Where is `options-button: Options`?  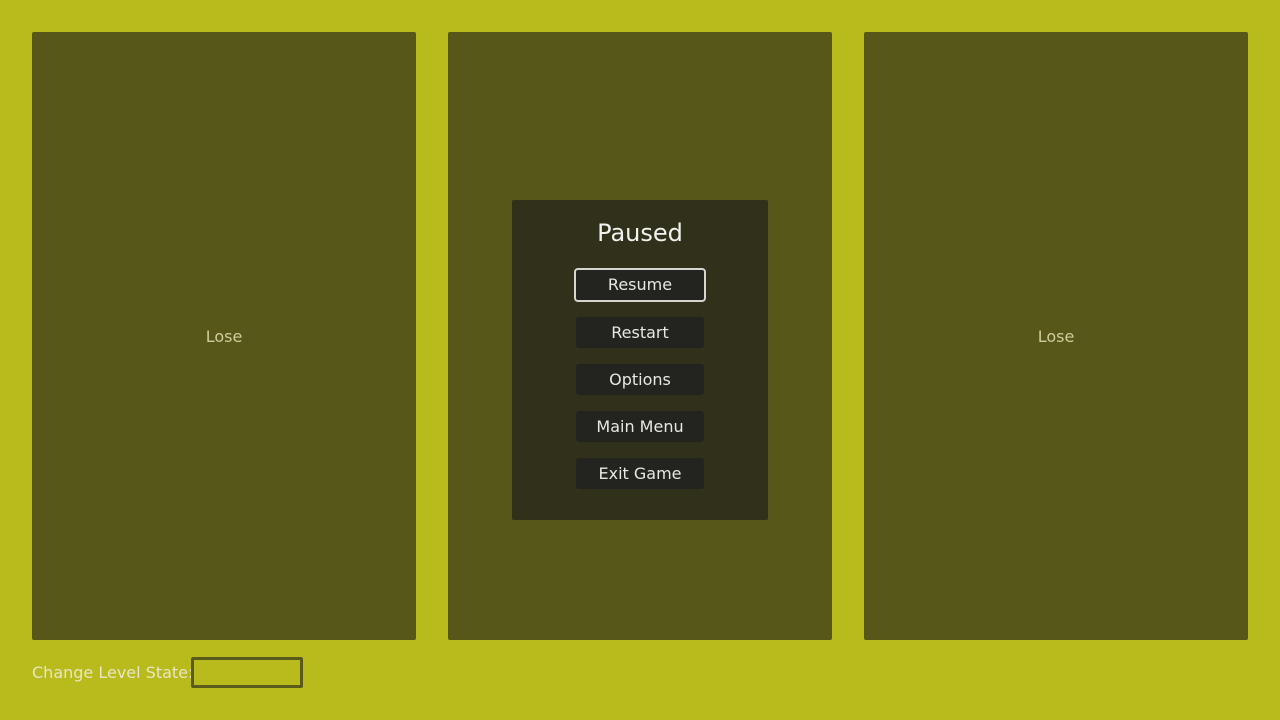 options-button: Options is located at coordinates (640, 379).